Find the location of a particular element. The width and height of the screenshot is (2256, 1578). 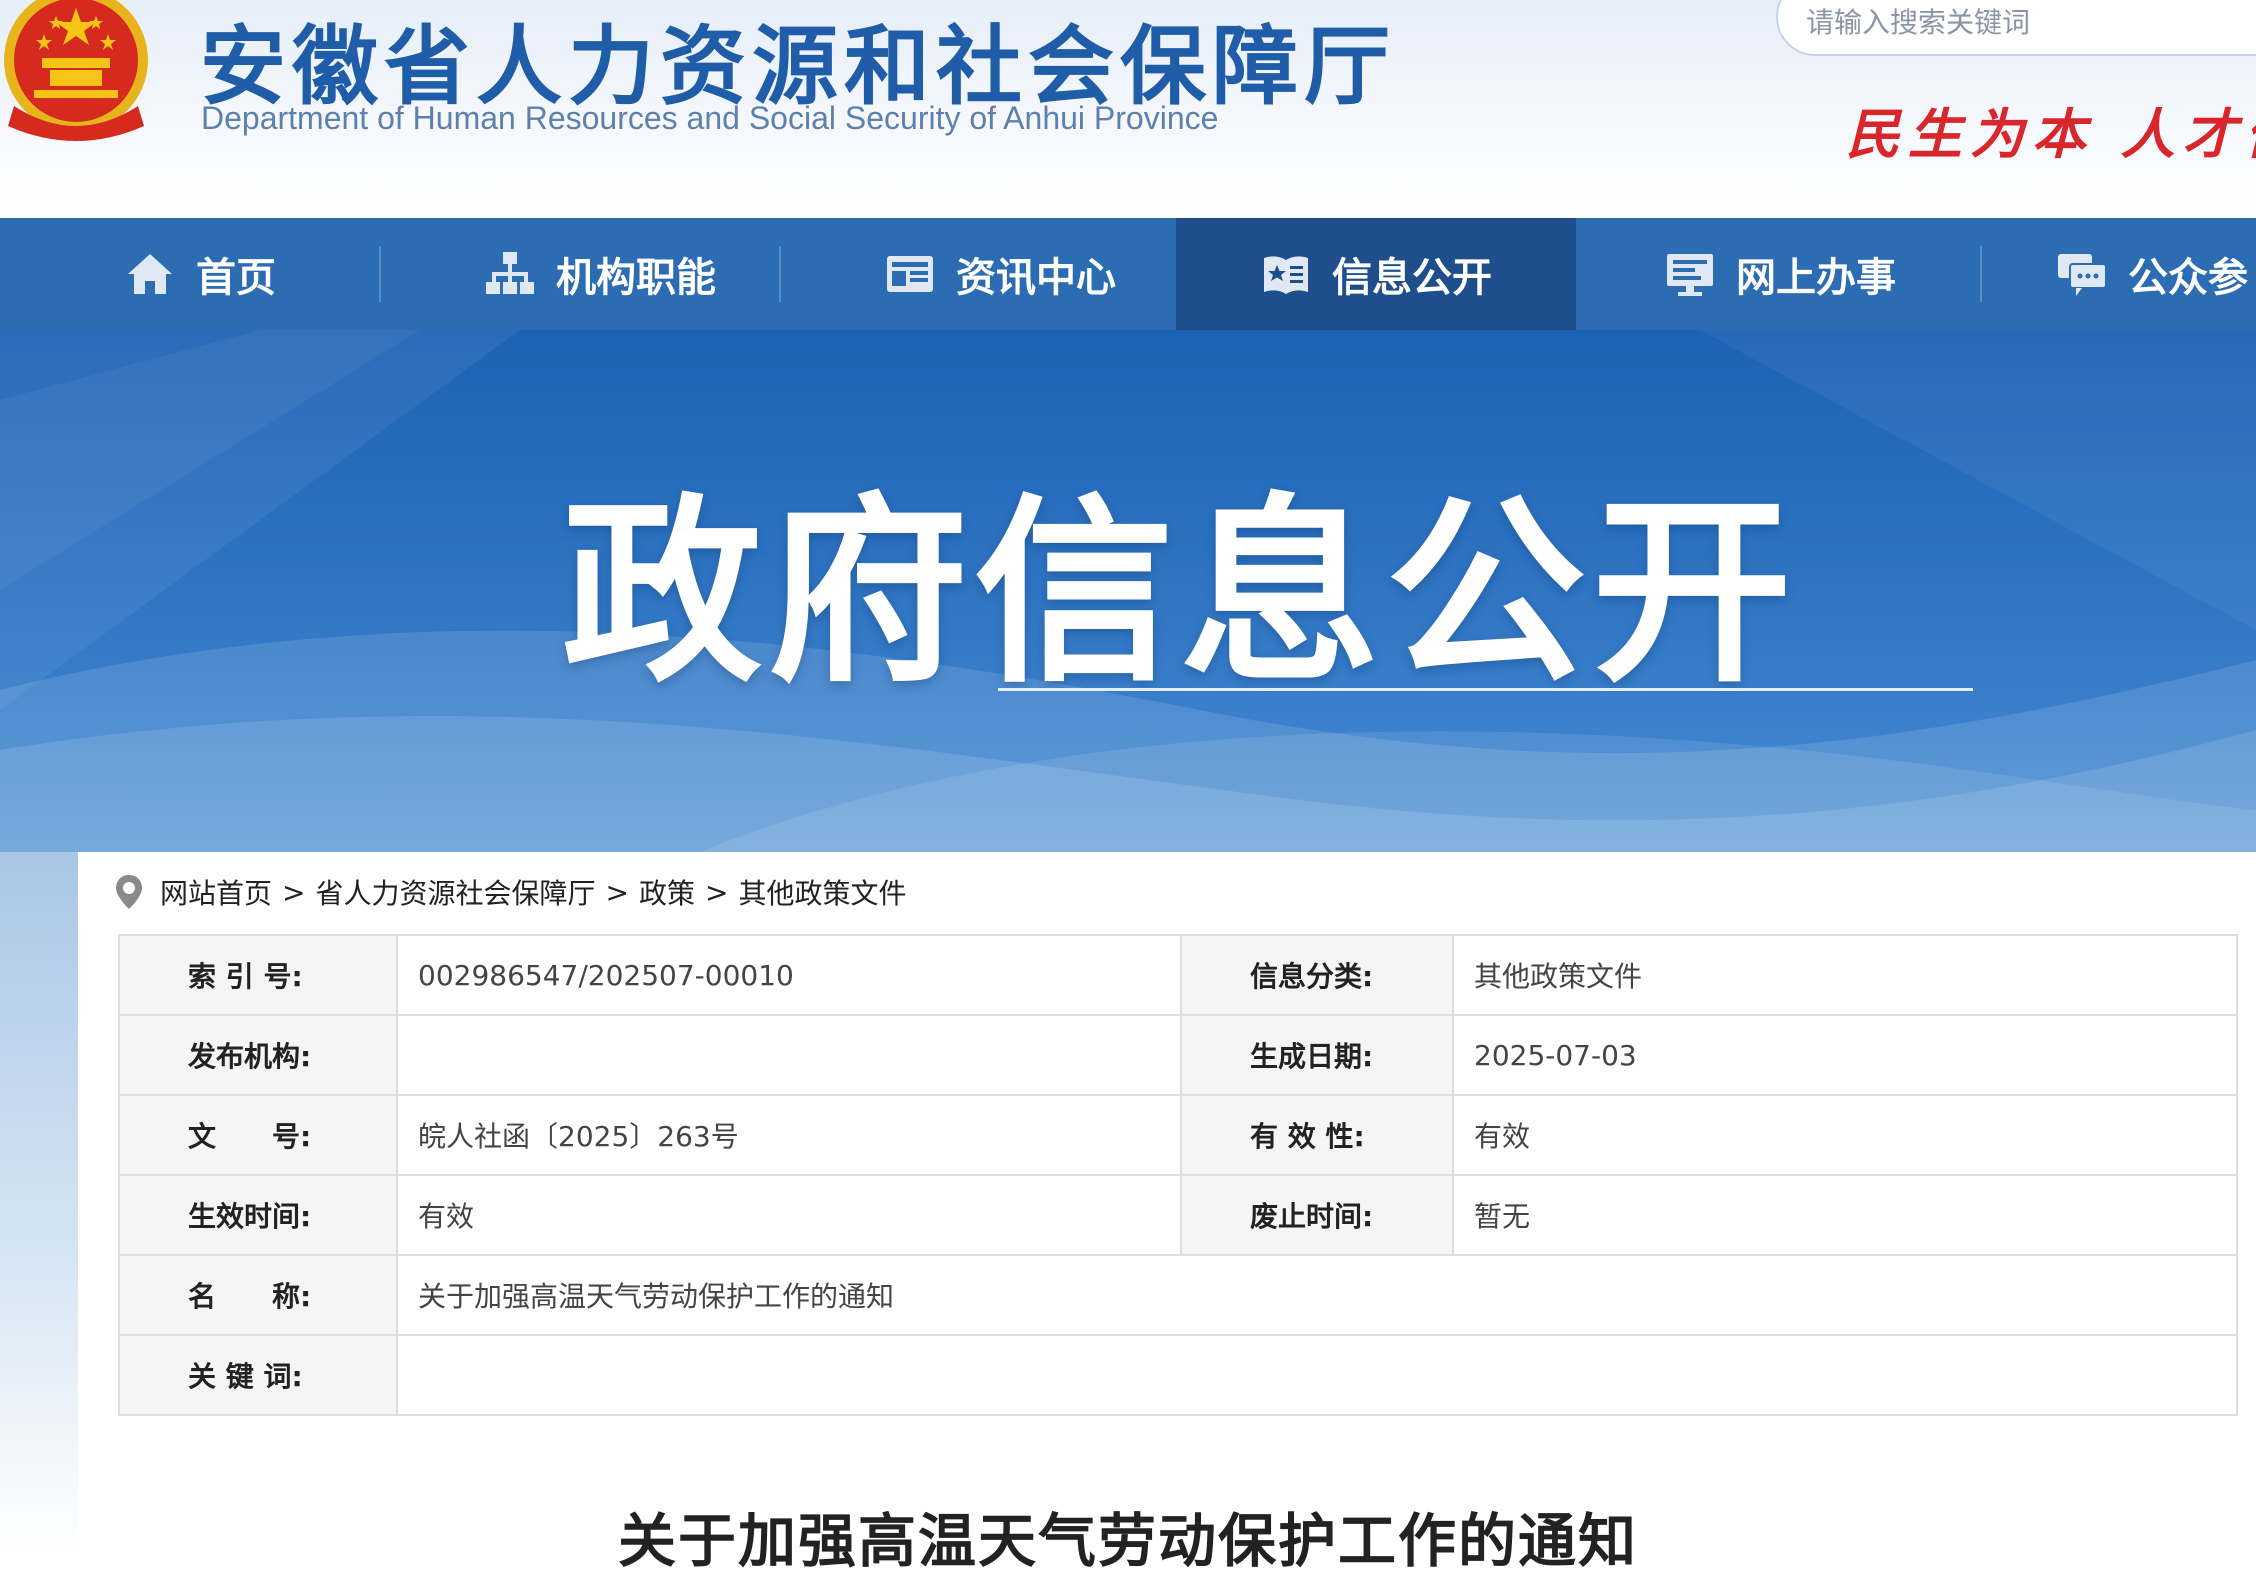

document-number-label: 文 号: is located at coordinates (258, 1135).